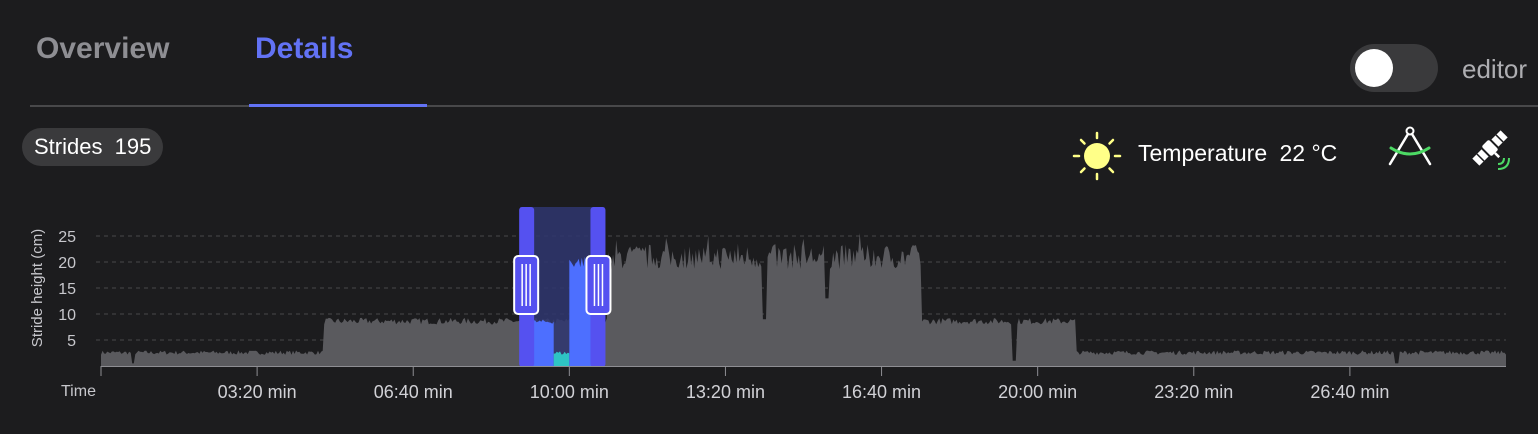 The width and height of the screenshot is (1538, 434). Describe the element at coordinates (1490, 149) in the screenshot. I see `satellite-icon` at that location.